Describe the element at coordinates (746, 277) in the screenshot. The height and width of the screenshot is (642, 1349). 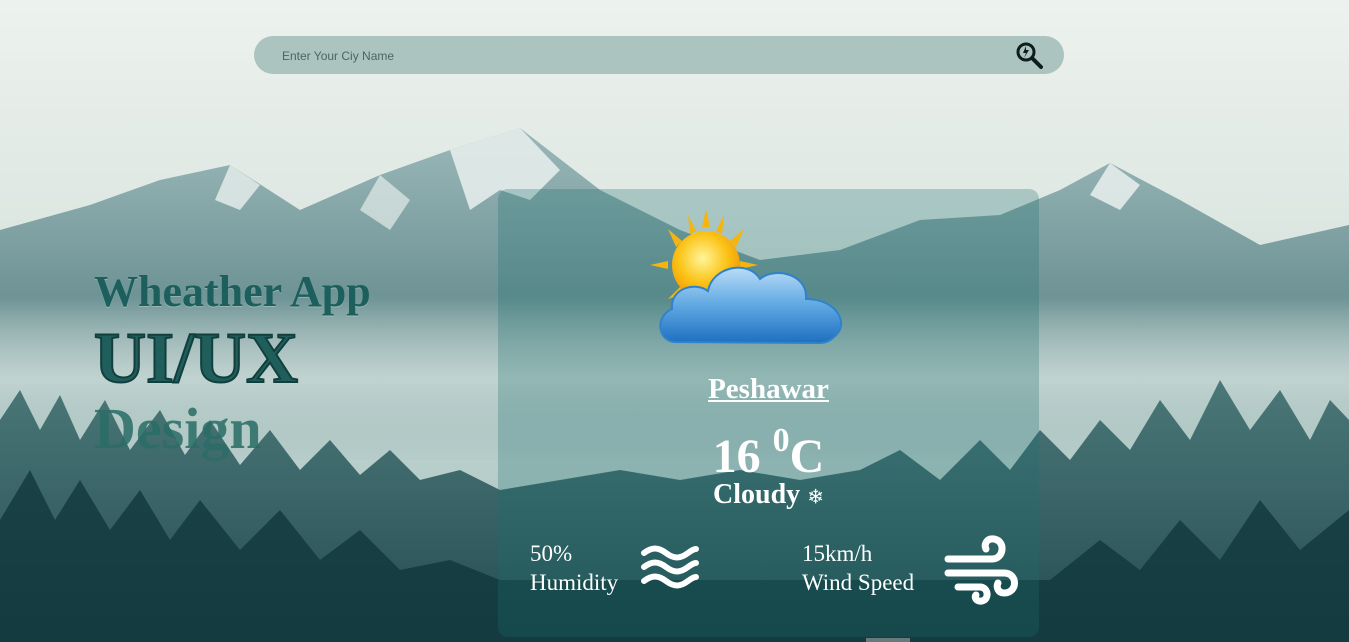
I see `partly-cloudy-icon` at that location.